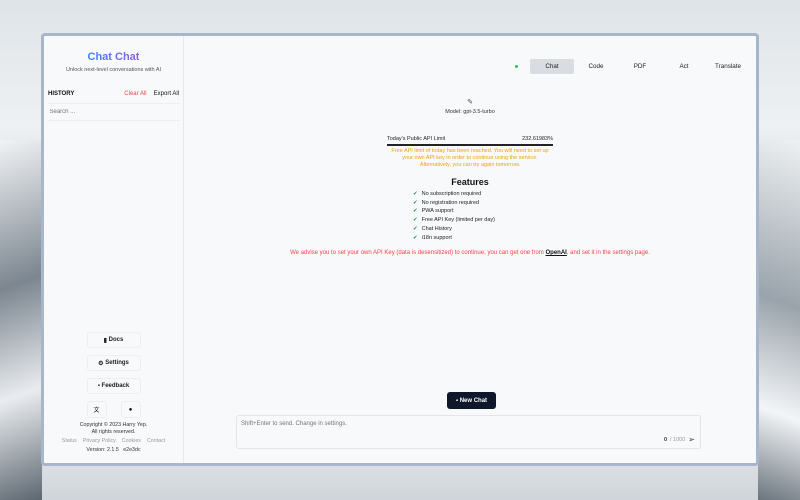 This screenshot has width=800, height=500. Describe the element at coordinates (679, 439) in the screenshot. I see `char-counter: 0/ 1000 ➢` at that location.